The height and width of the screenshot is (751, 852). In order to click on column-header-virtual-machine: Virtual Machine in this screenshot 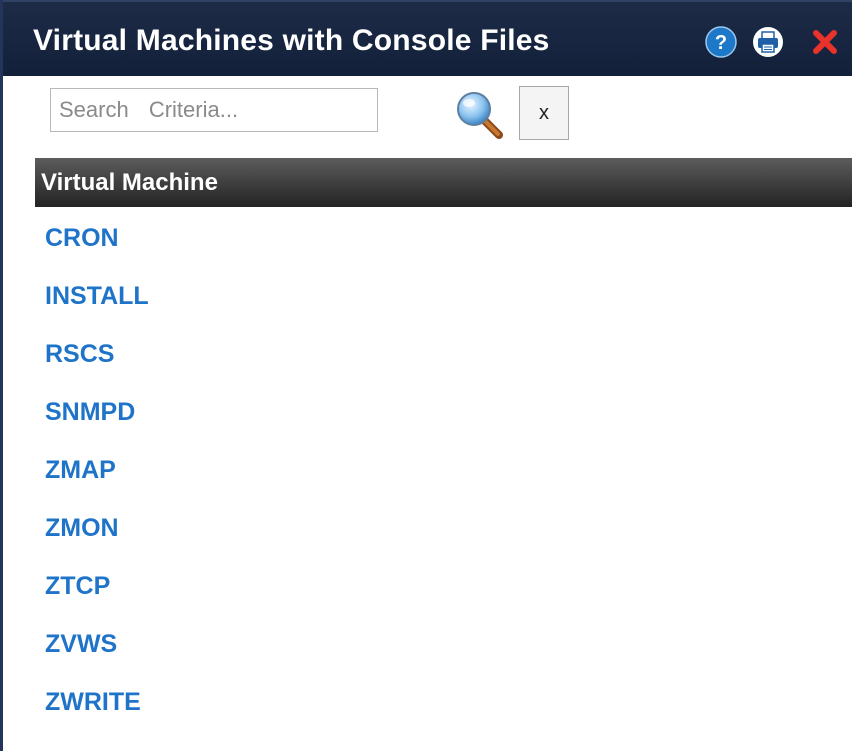, I will do `click(129, 183)`.